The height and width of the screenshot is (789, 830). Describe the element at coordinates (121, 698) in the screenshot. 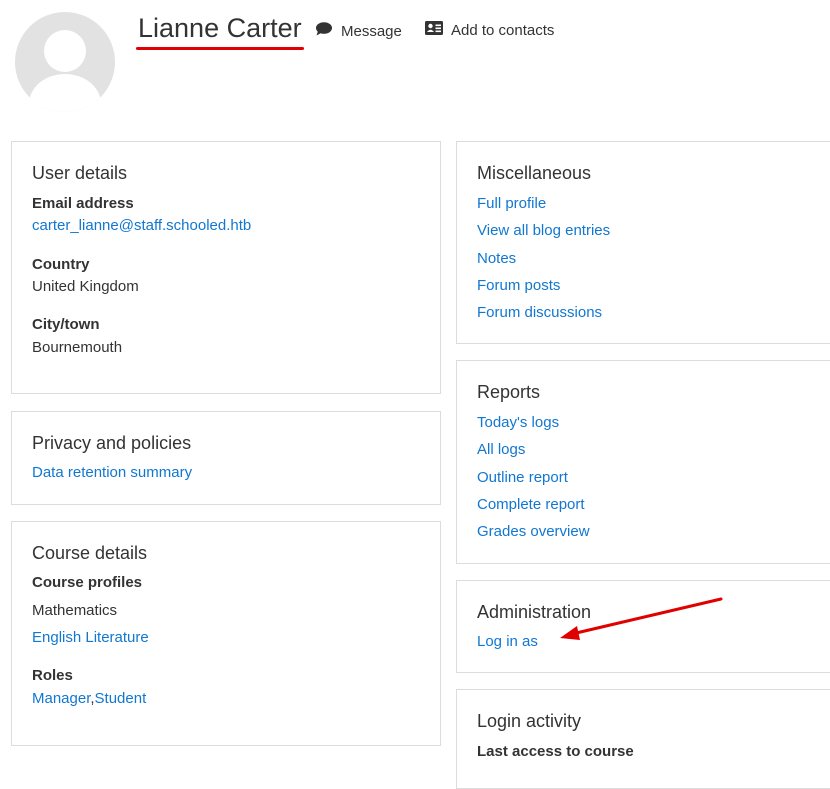

I see `role-student-link: Student` at that location.